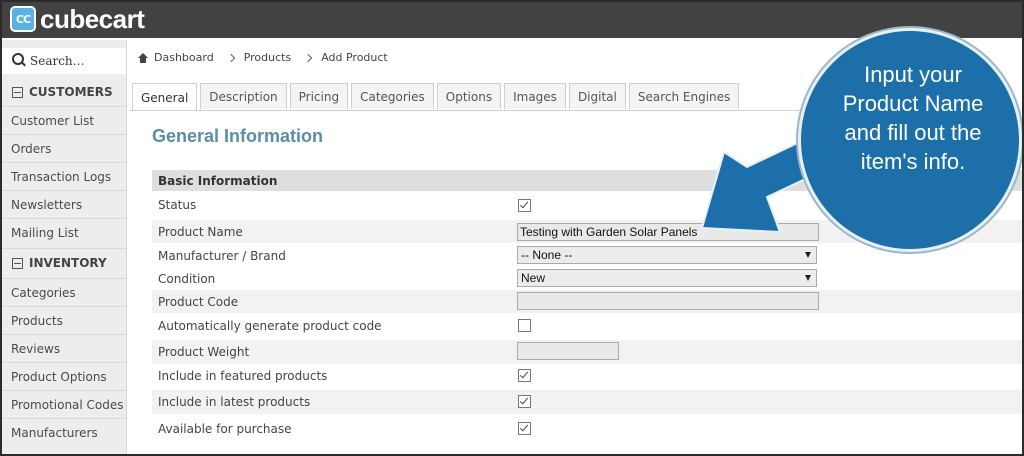  I want to click on callout-line: and fill out the, so click(913, 132).